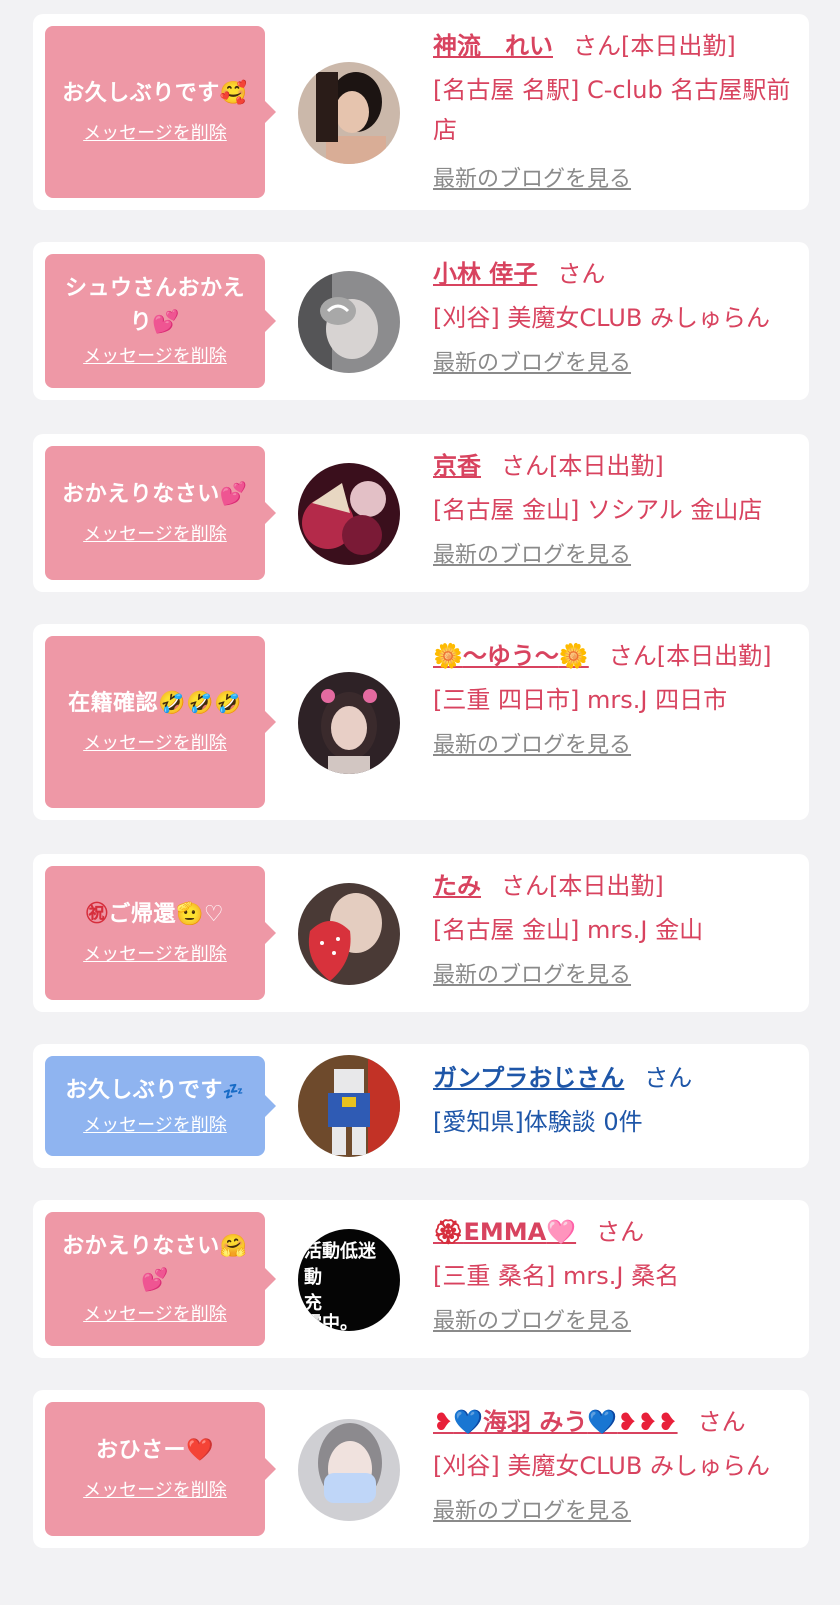  What do you see at coordinates (141, 494) in the screenshot?
I see `message-text: おかえりなさい` at bounding box center [141, 494].